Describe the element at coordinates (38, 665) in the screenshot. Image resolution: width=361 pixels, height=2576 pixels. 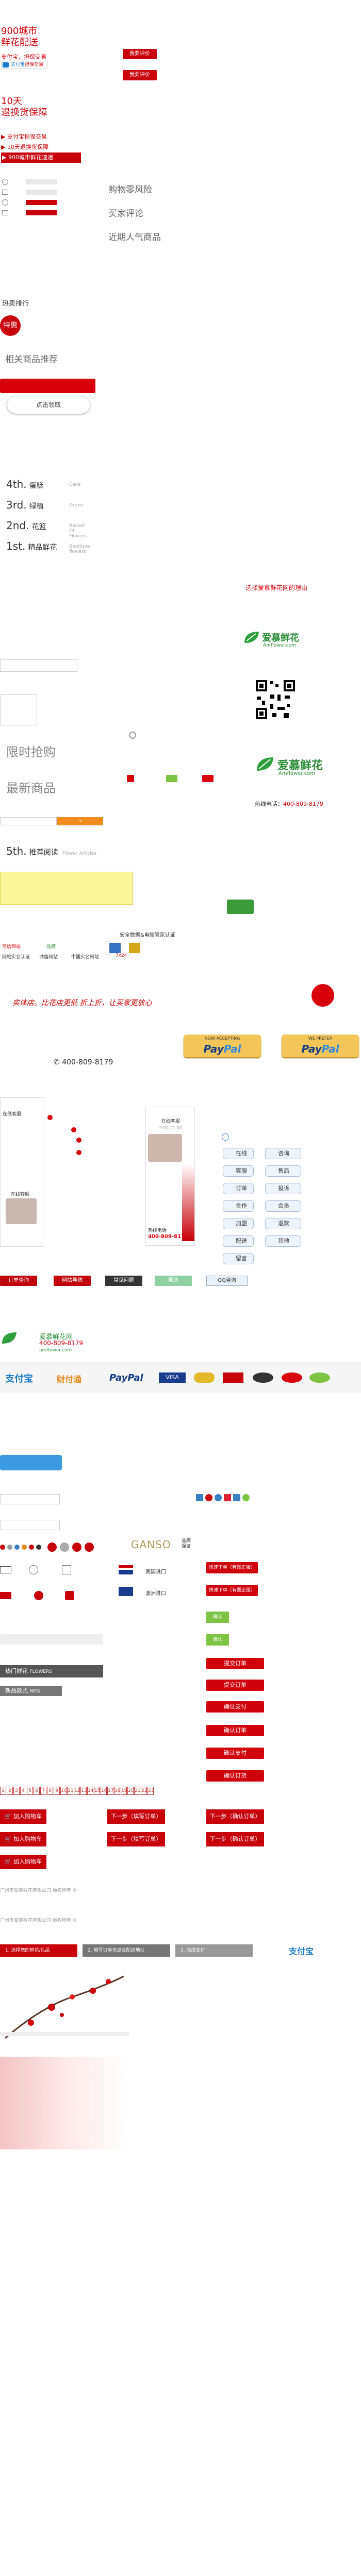
I see `input-box` at that location.